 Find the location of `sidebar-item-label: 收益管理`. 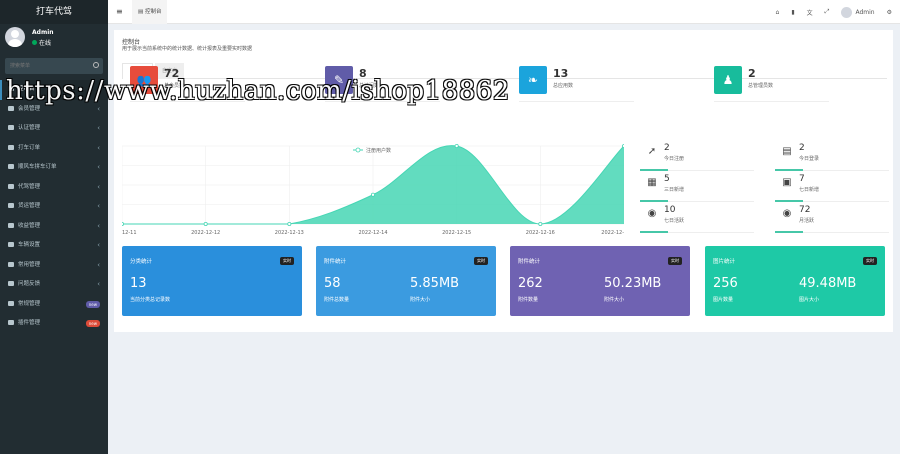

sidebar-item-label: 收益管理 is located at coordinates (29, 225).